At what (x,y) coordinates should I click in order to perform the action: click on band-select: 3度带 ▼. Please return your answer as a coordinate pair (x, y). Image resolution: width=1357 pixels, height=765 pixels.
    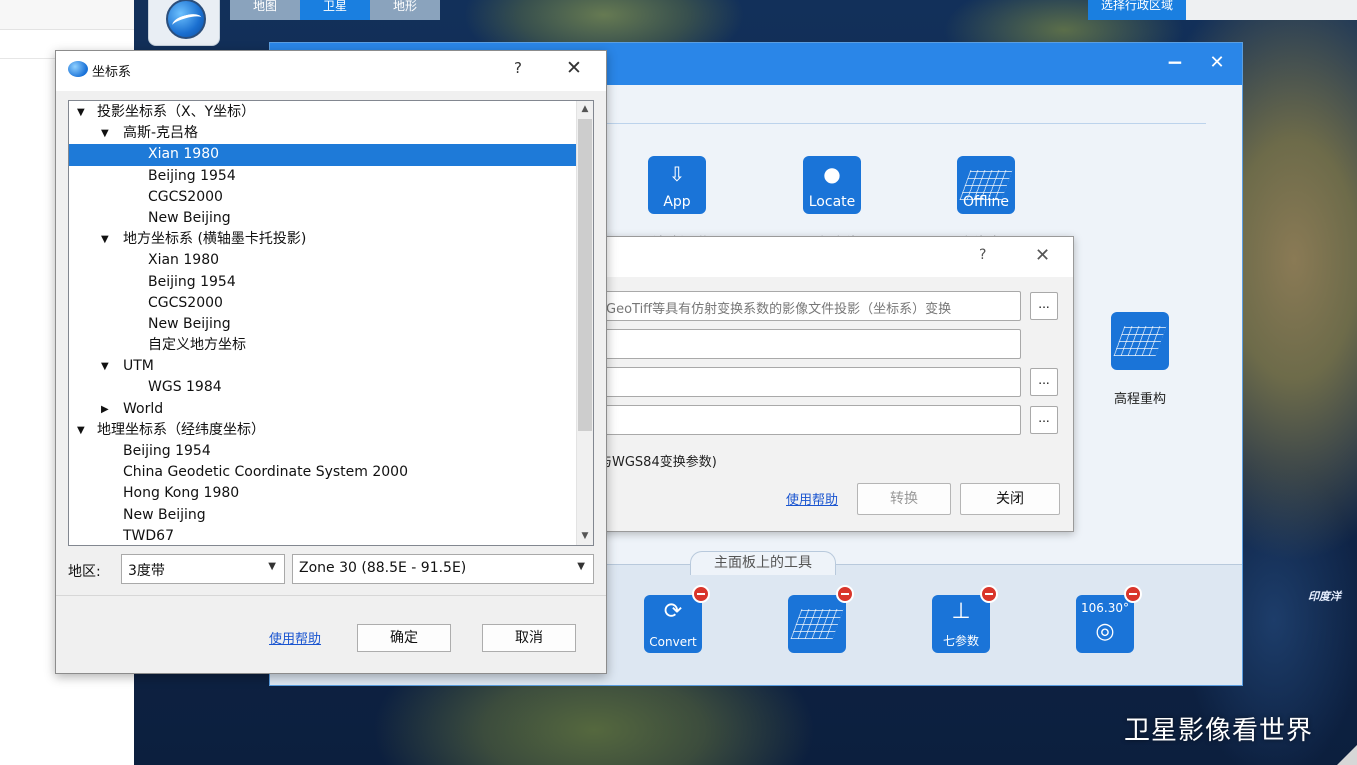
    Looking at the image, I should click on (203, 569).